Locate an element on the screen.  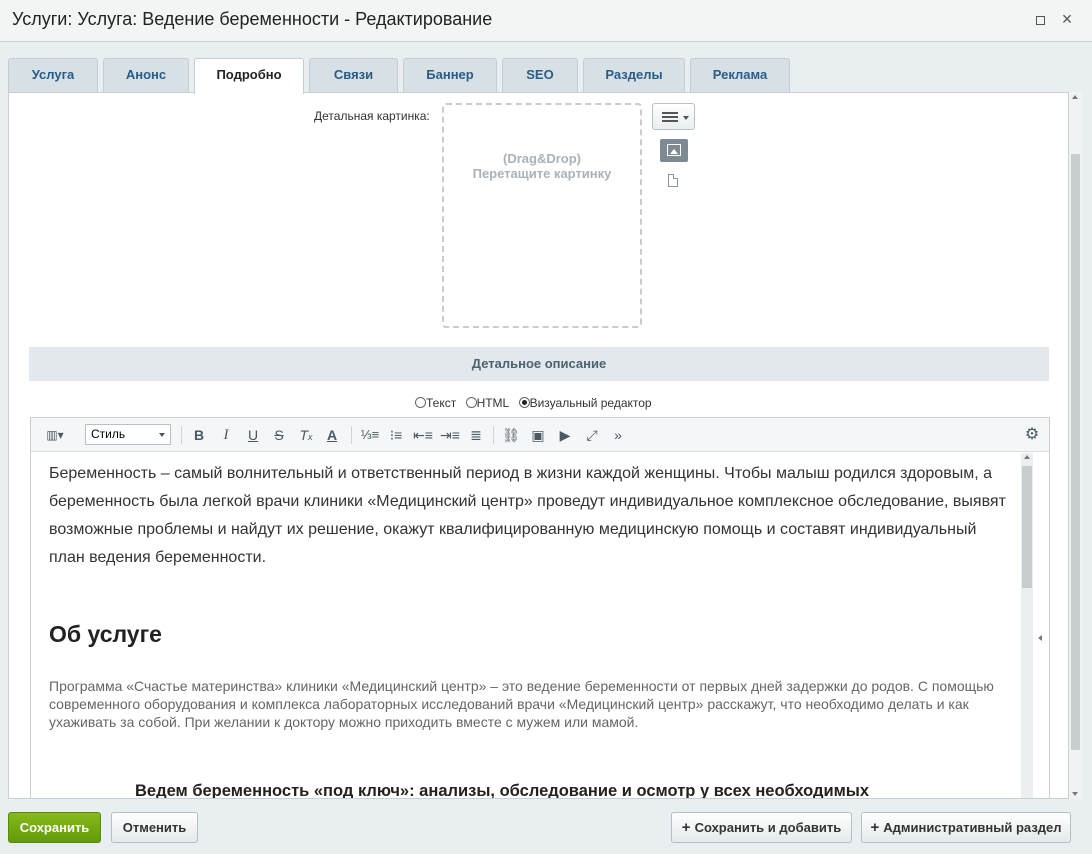
collapse-panel-icon is located at coordinates (1040, 638).